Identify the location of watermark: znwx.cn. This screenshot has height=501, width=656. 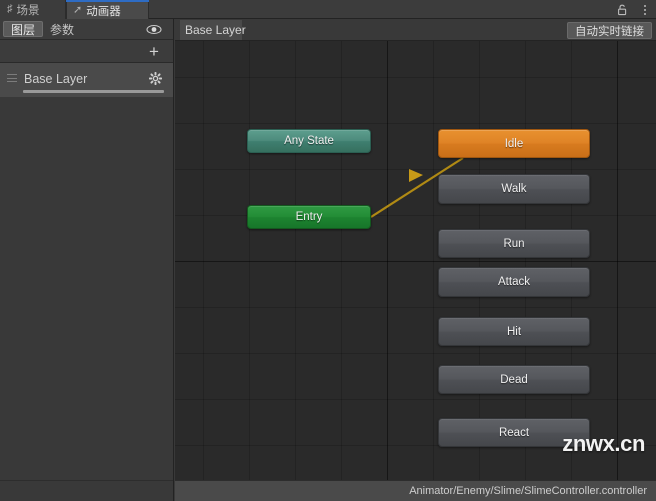
(603, 443).